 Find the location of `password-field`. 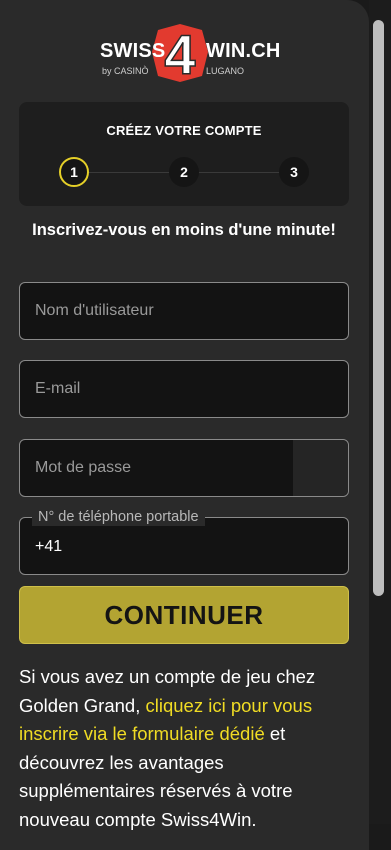

password-field is located at coordinates (184, 468).